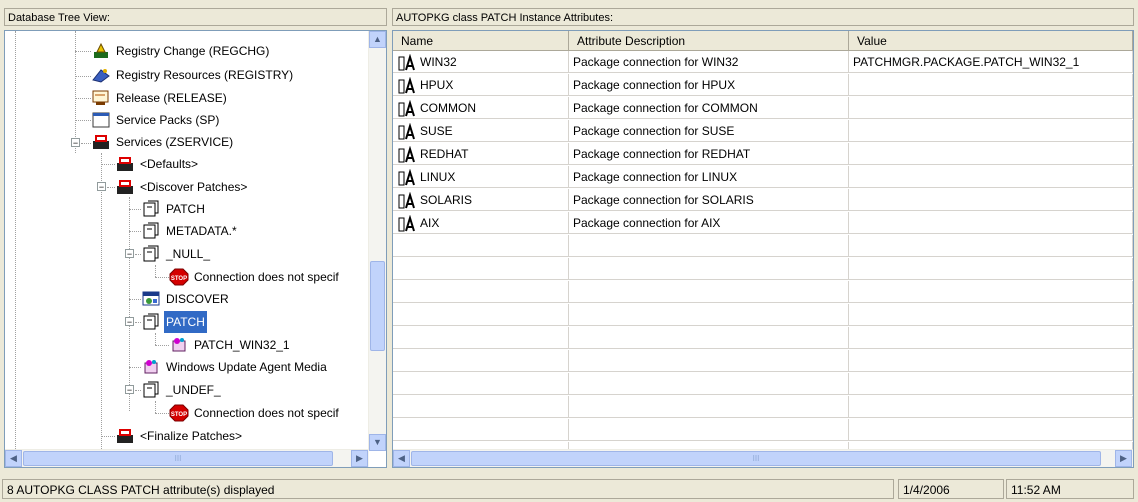 The image size is (1138, 502). I want to click on tree-label: _NULL_, so click(188, 254).